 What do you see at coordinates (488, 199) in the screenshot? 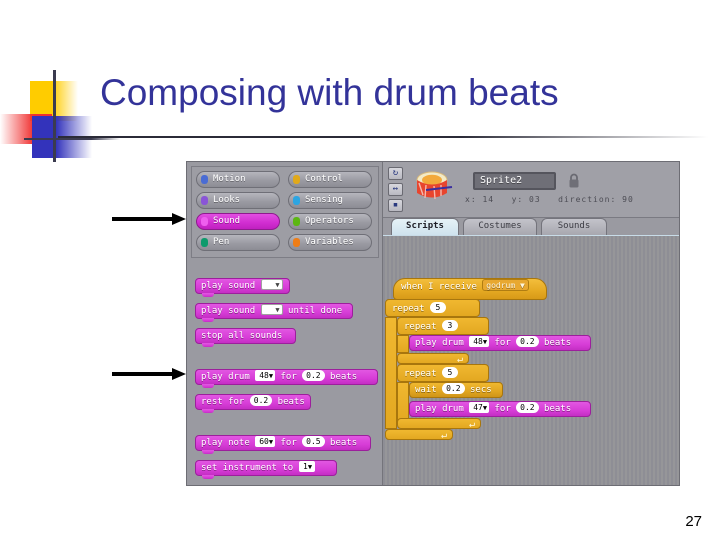
I see `x-value: 14` at bounding box center [488, 199].